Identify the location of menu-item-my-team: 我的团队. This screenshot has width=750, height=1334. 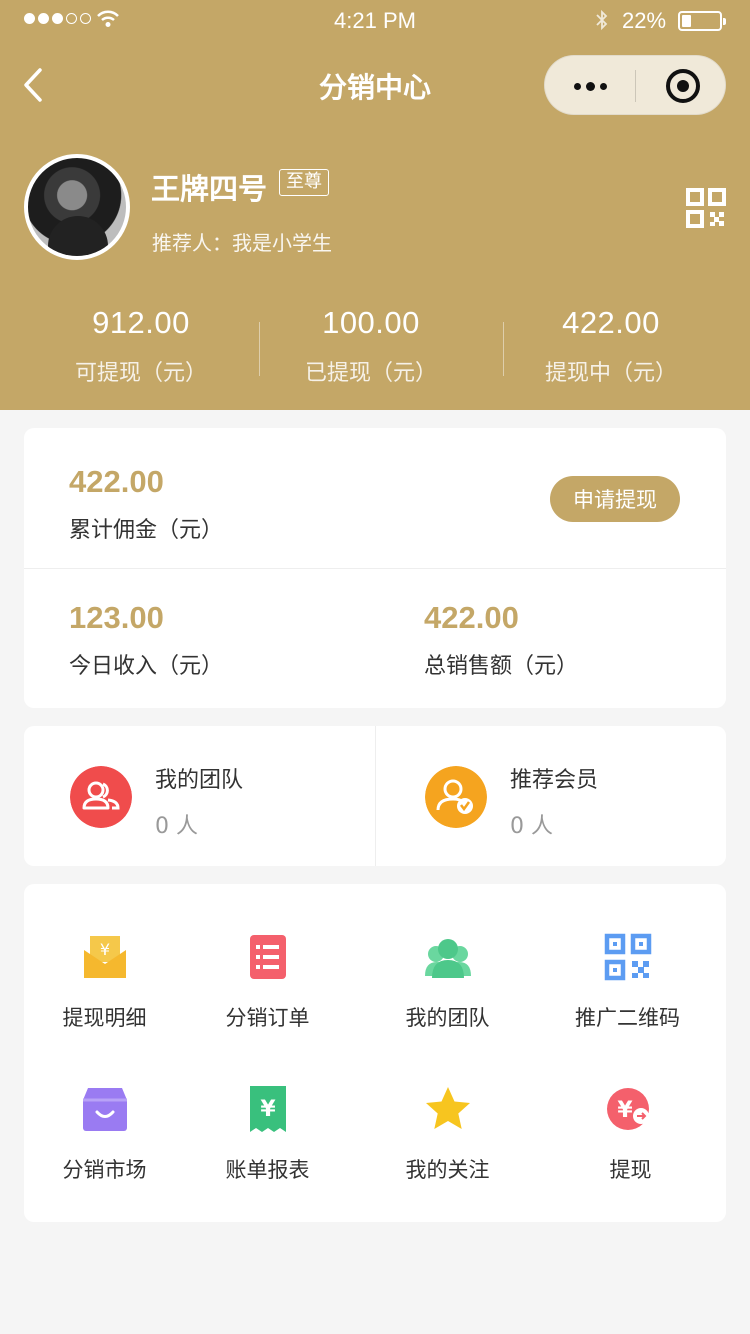
(447, 982).